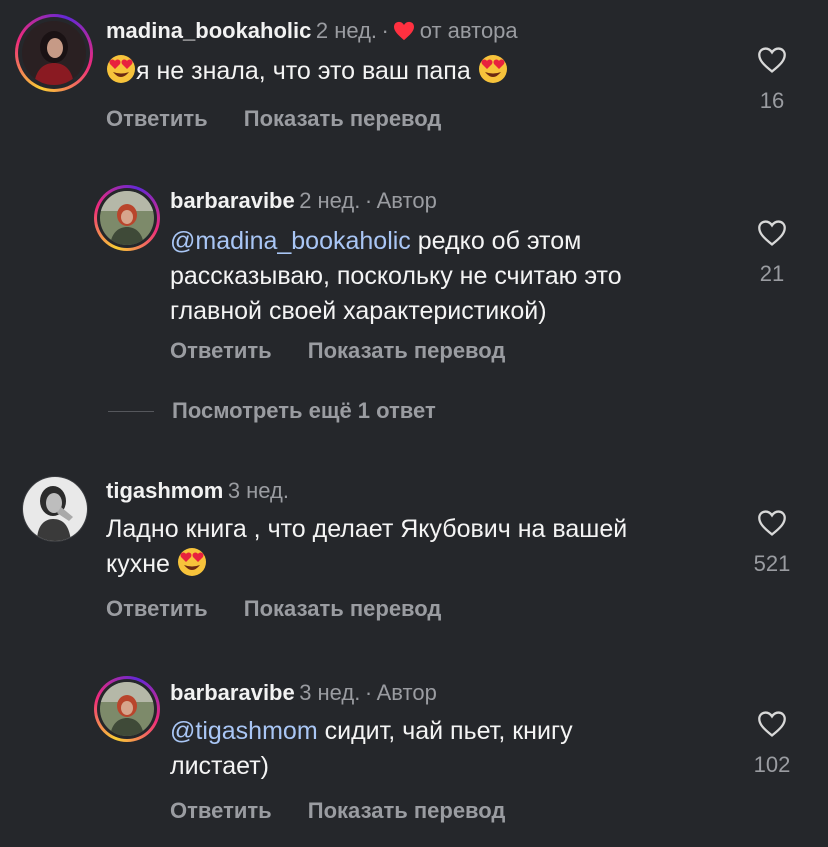 Image resolution: width=828 pixels, height=847 pixels. What do you see at coordinates (772, 563) in the screenshot?
I see `like-count: 521` at bounding box center [772, 563].